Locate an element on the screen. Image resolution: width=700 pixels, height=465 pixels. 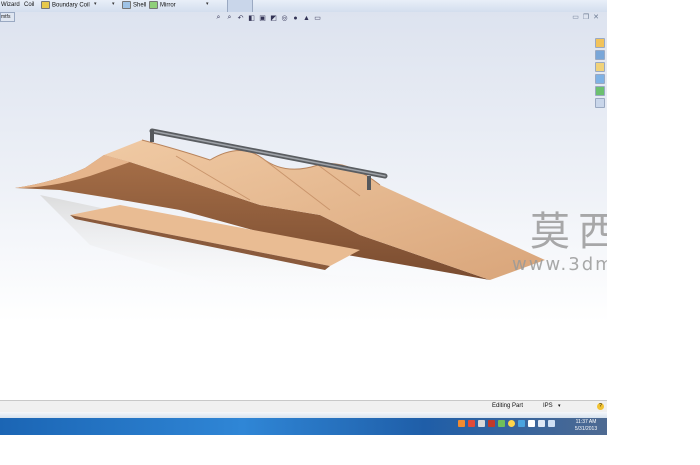
rail-post is located at coordinates (369, 183).